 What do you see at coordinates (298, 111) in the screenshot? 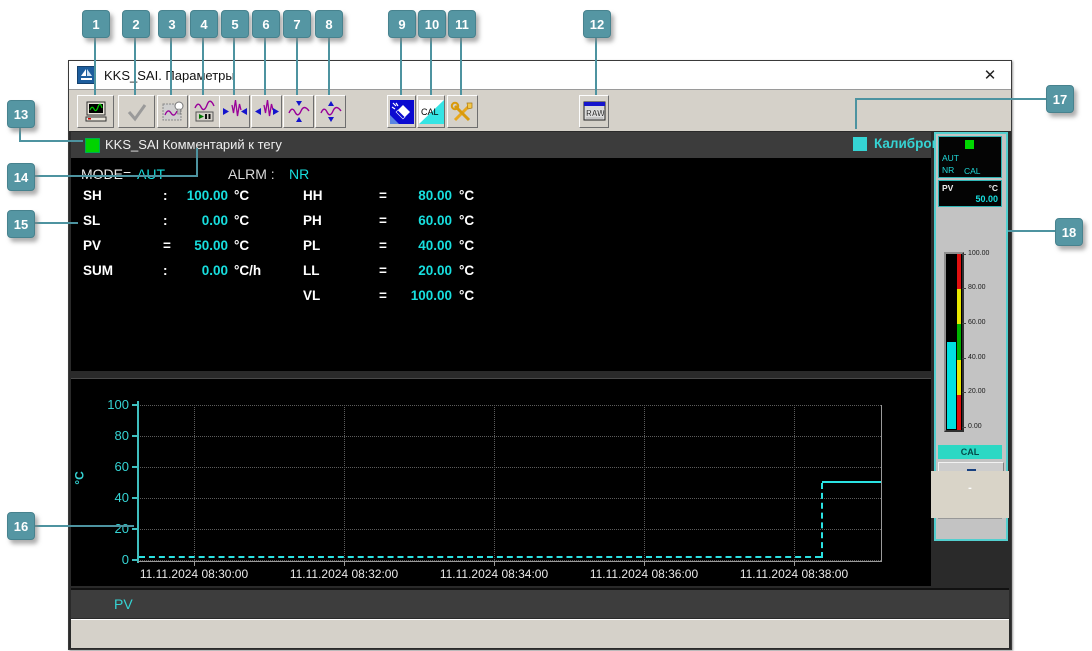
I see `compress-scale-button` at bounding box center [298, 111].